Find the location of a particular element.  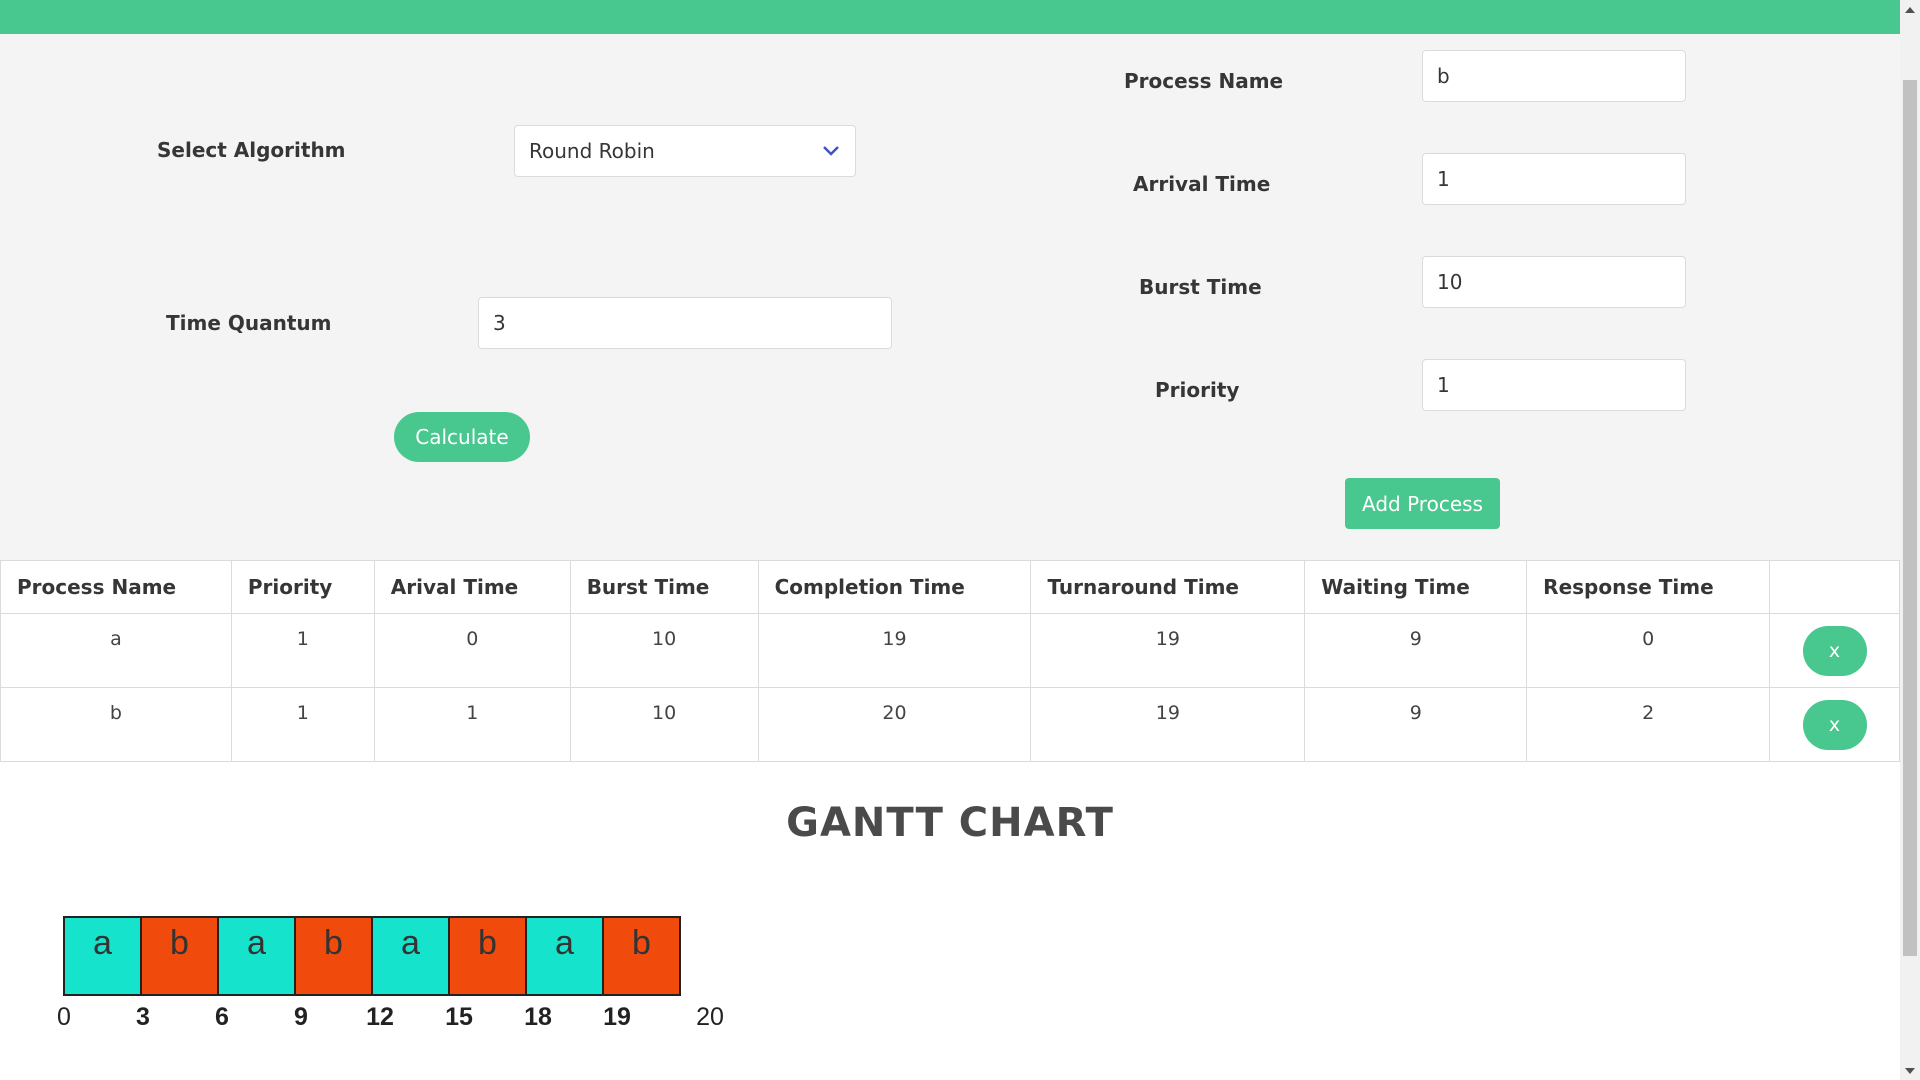

table-cell: 2 is located at coordinates (1648, 724).